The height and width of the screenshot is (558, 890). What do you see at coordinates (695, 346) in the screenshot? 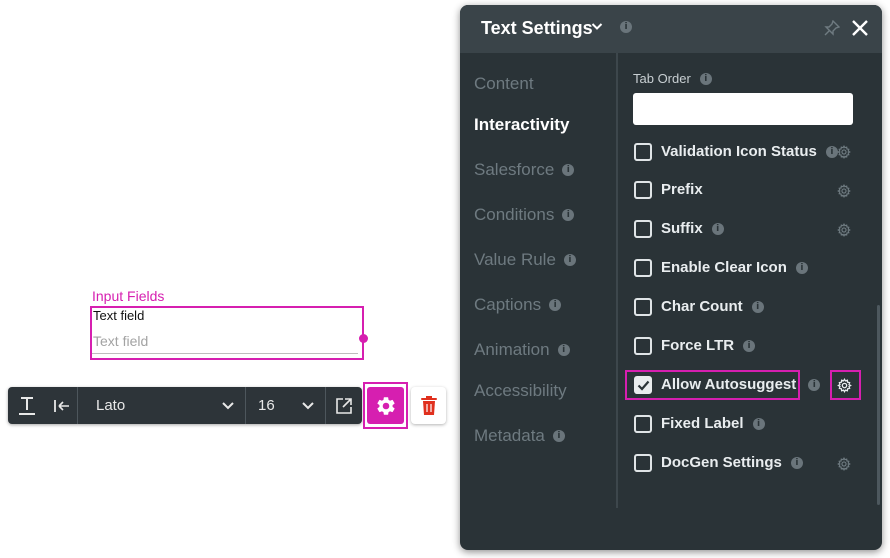
I see `option-force-ltr: Force LTR i` at bounding box center [695, 346].